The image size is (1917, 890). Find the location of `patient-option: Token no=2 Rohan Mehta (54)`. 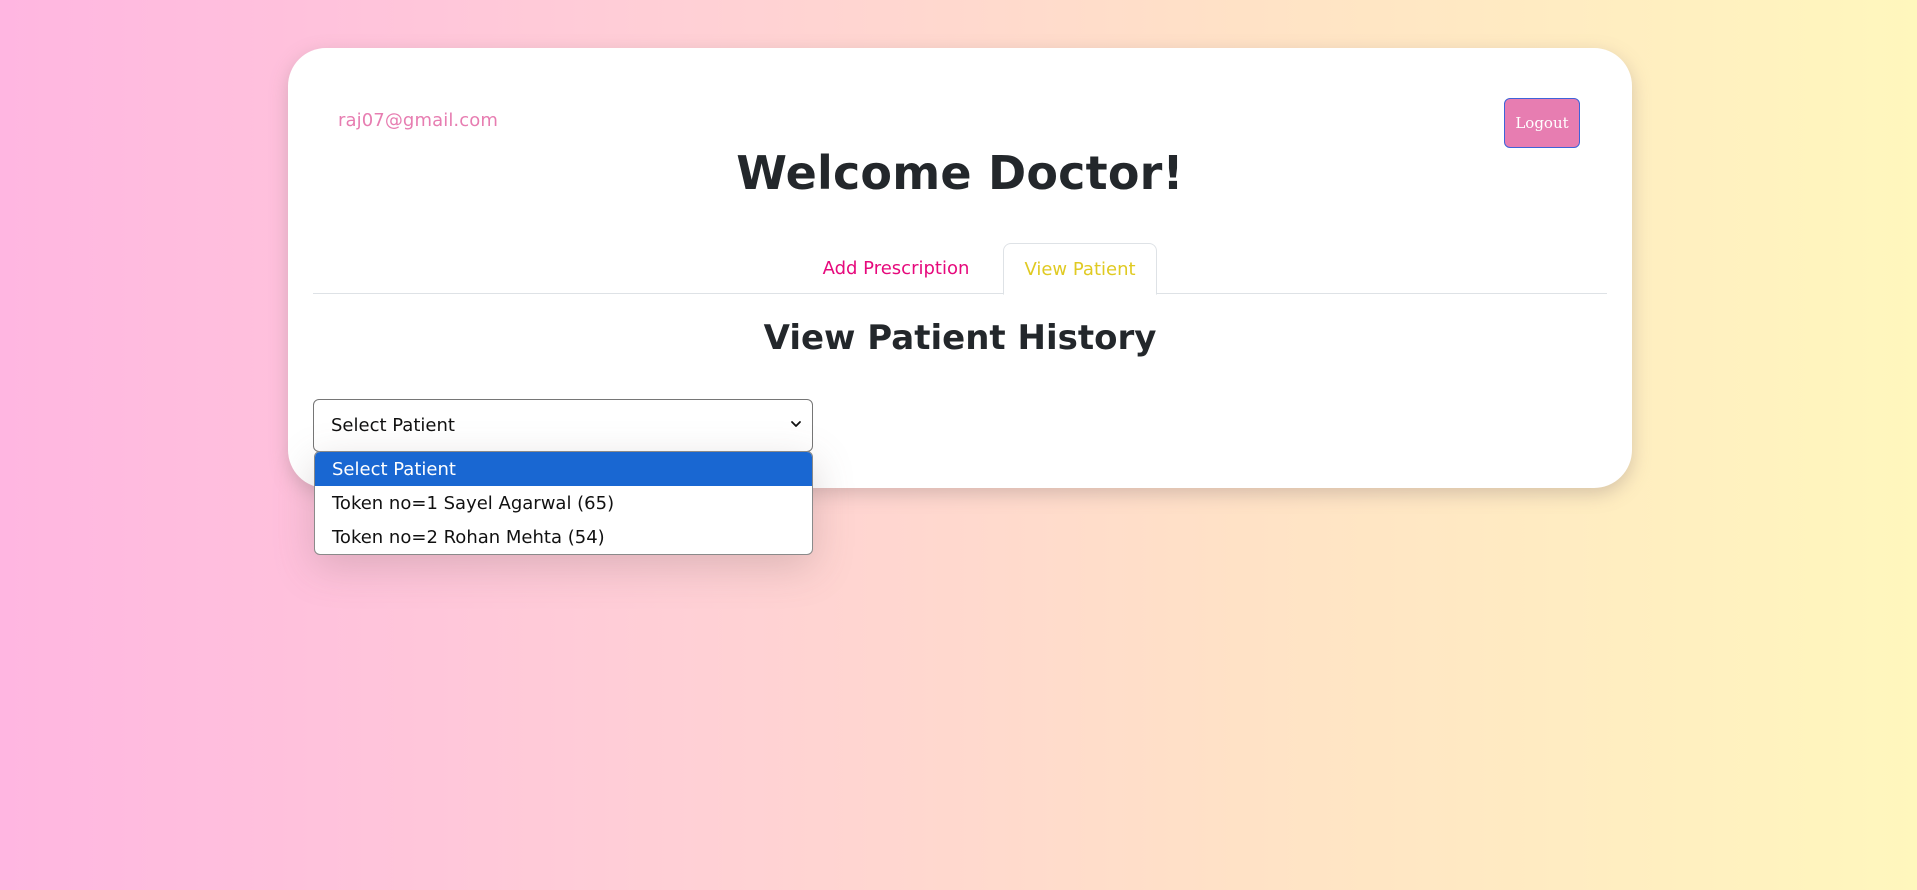

patient-option: Token no=2 Rohan Mehta (54) is located at coordinates (563, 537).